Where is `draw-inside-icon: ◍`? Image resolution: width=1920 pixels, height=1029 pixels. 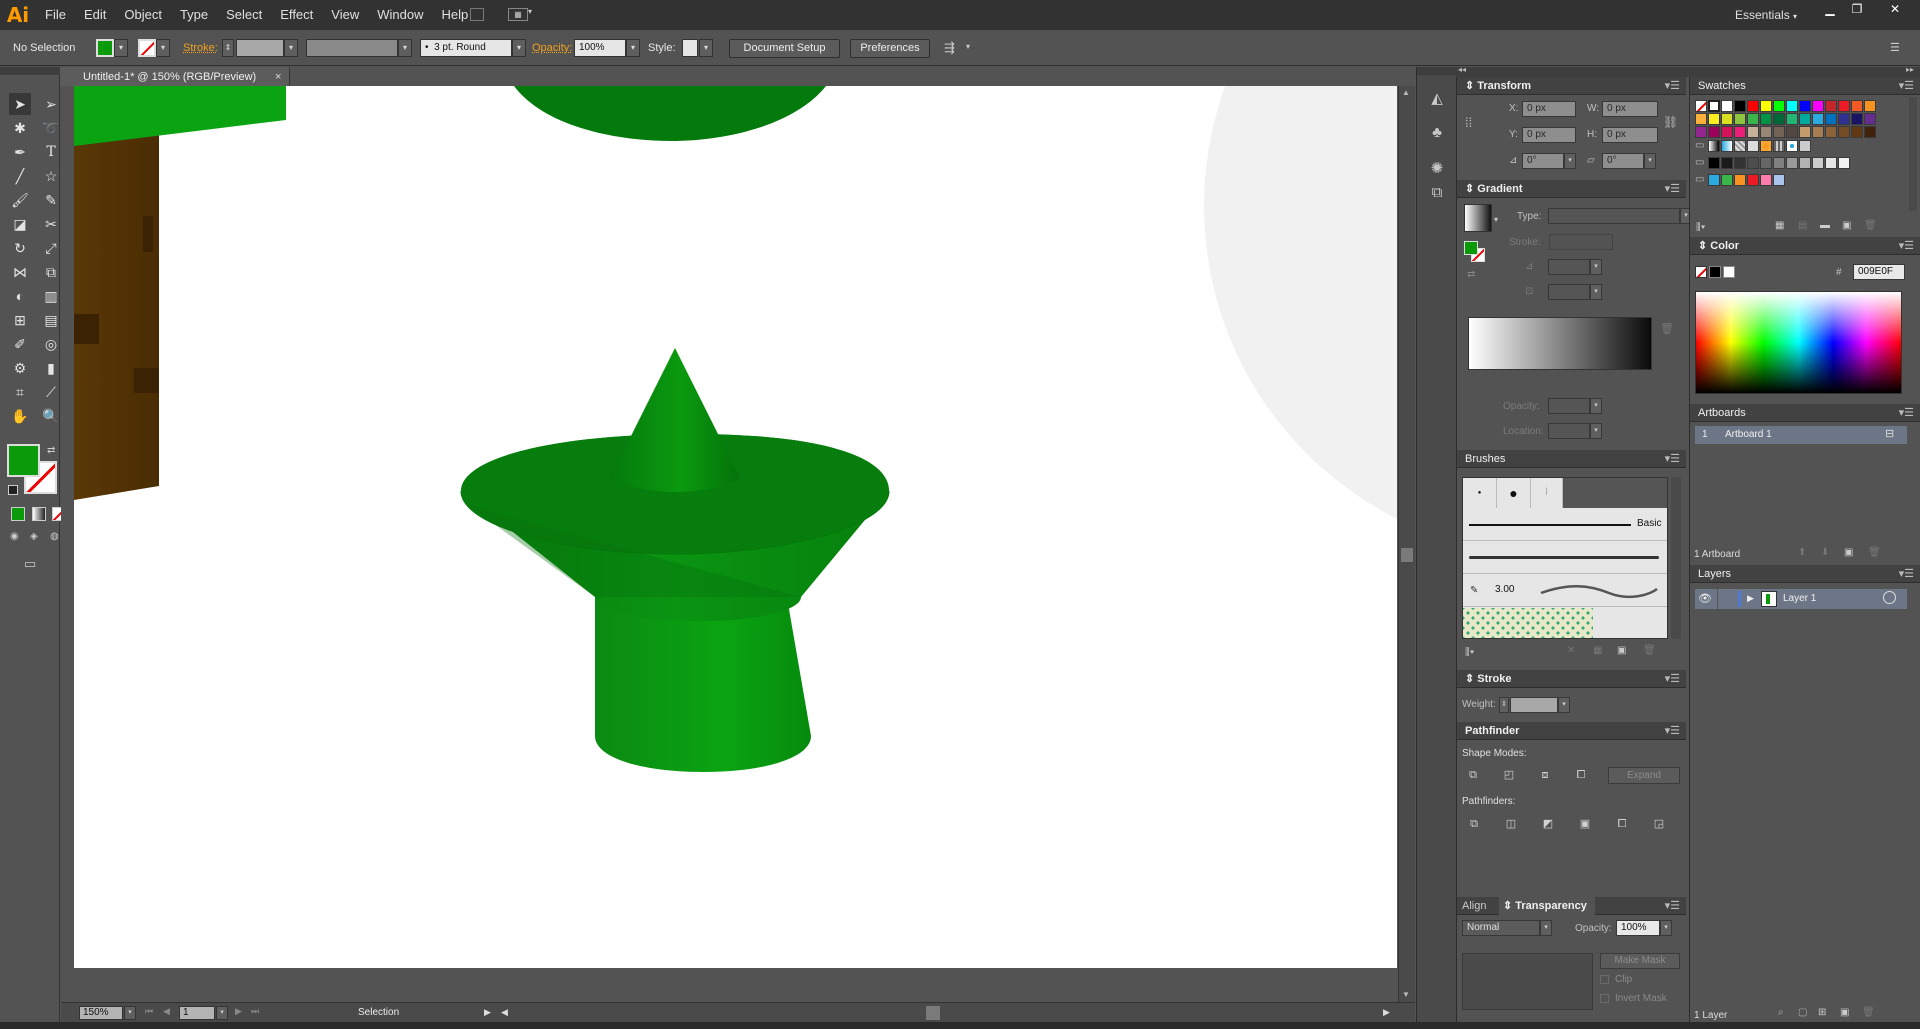
draw-inside-icon: ◍ is located at coordinates (54, 536).